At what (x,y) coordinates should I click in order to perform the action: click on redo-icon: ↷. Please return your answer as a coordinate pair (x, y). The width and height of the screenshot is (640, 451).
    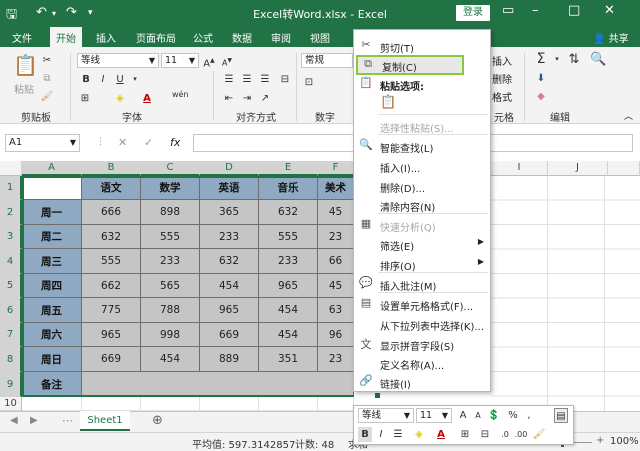
    Looking at the image, I should click on (71, 12).